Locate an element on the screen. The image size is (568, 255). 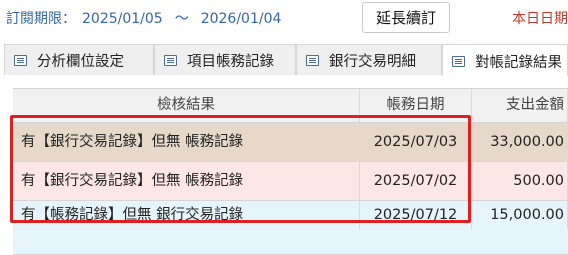
subscription-period-label: 訂閱期限： is located at coordinates (41, 19).